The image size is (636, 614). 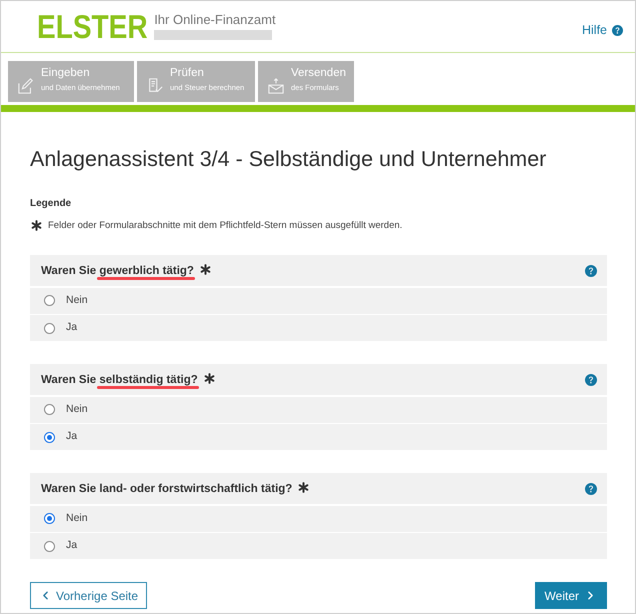 What do you see at coordinates (51, 204) in the screenshot?
I see `legend-heading: Legende` at bounding box center [51, 204].